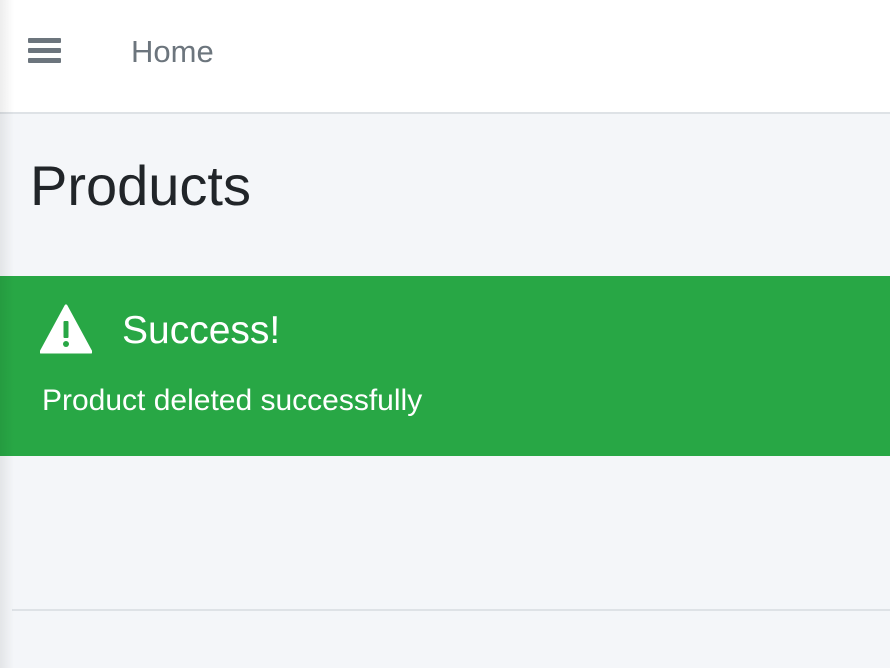  What do you see at coordinates (201, 330) in the screenshot?
I see `alert-heading: Success!` at bounding box center [201, 330].